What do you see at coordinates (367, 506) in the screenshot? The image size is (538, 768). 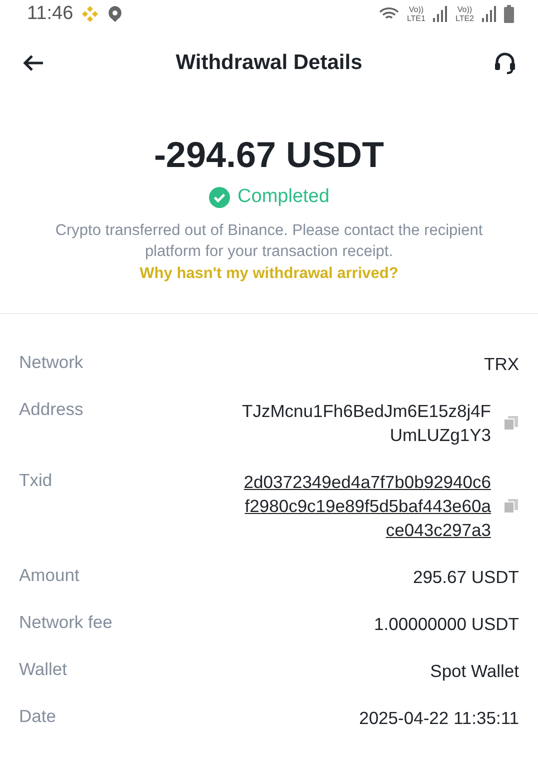 I see `txid-link: f2980c9c19e89f5d5baf443e60a` at bounding box center [367, 506].